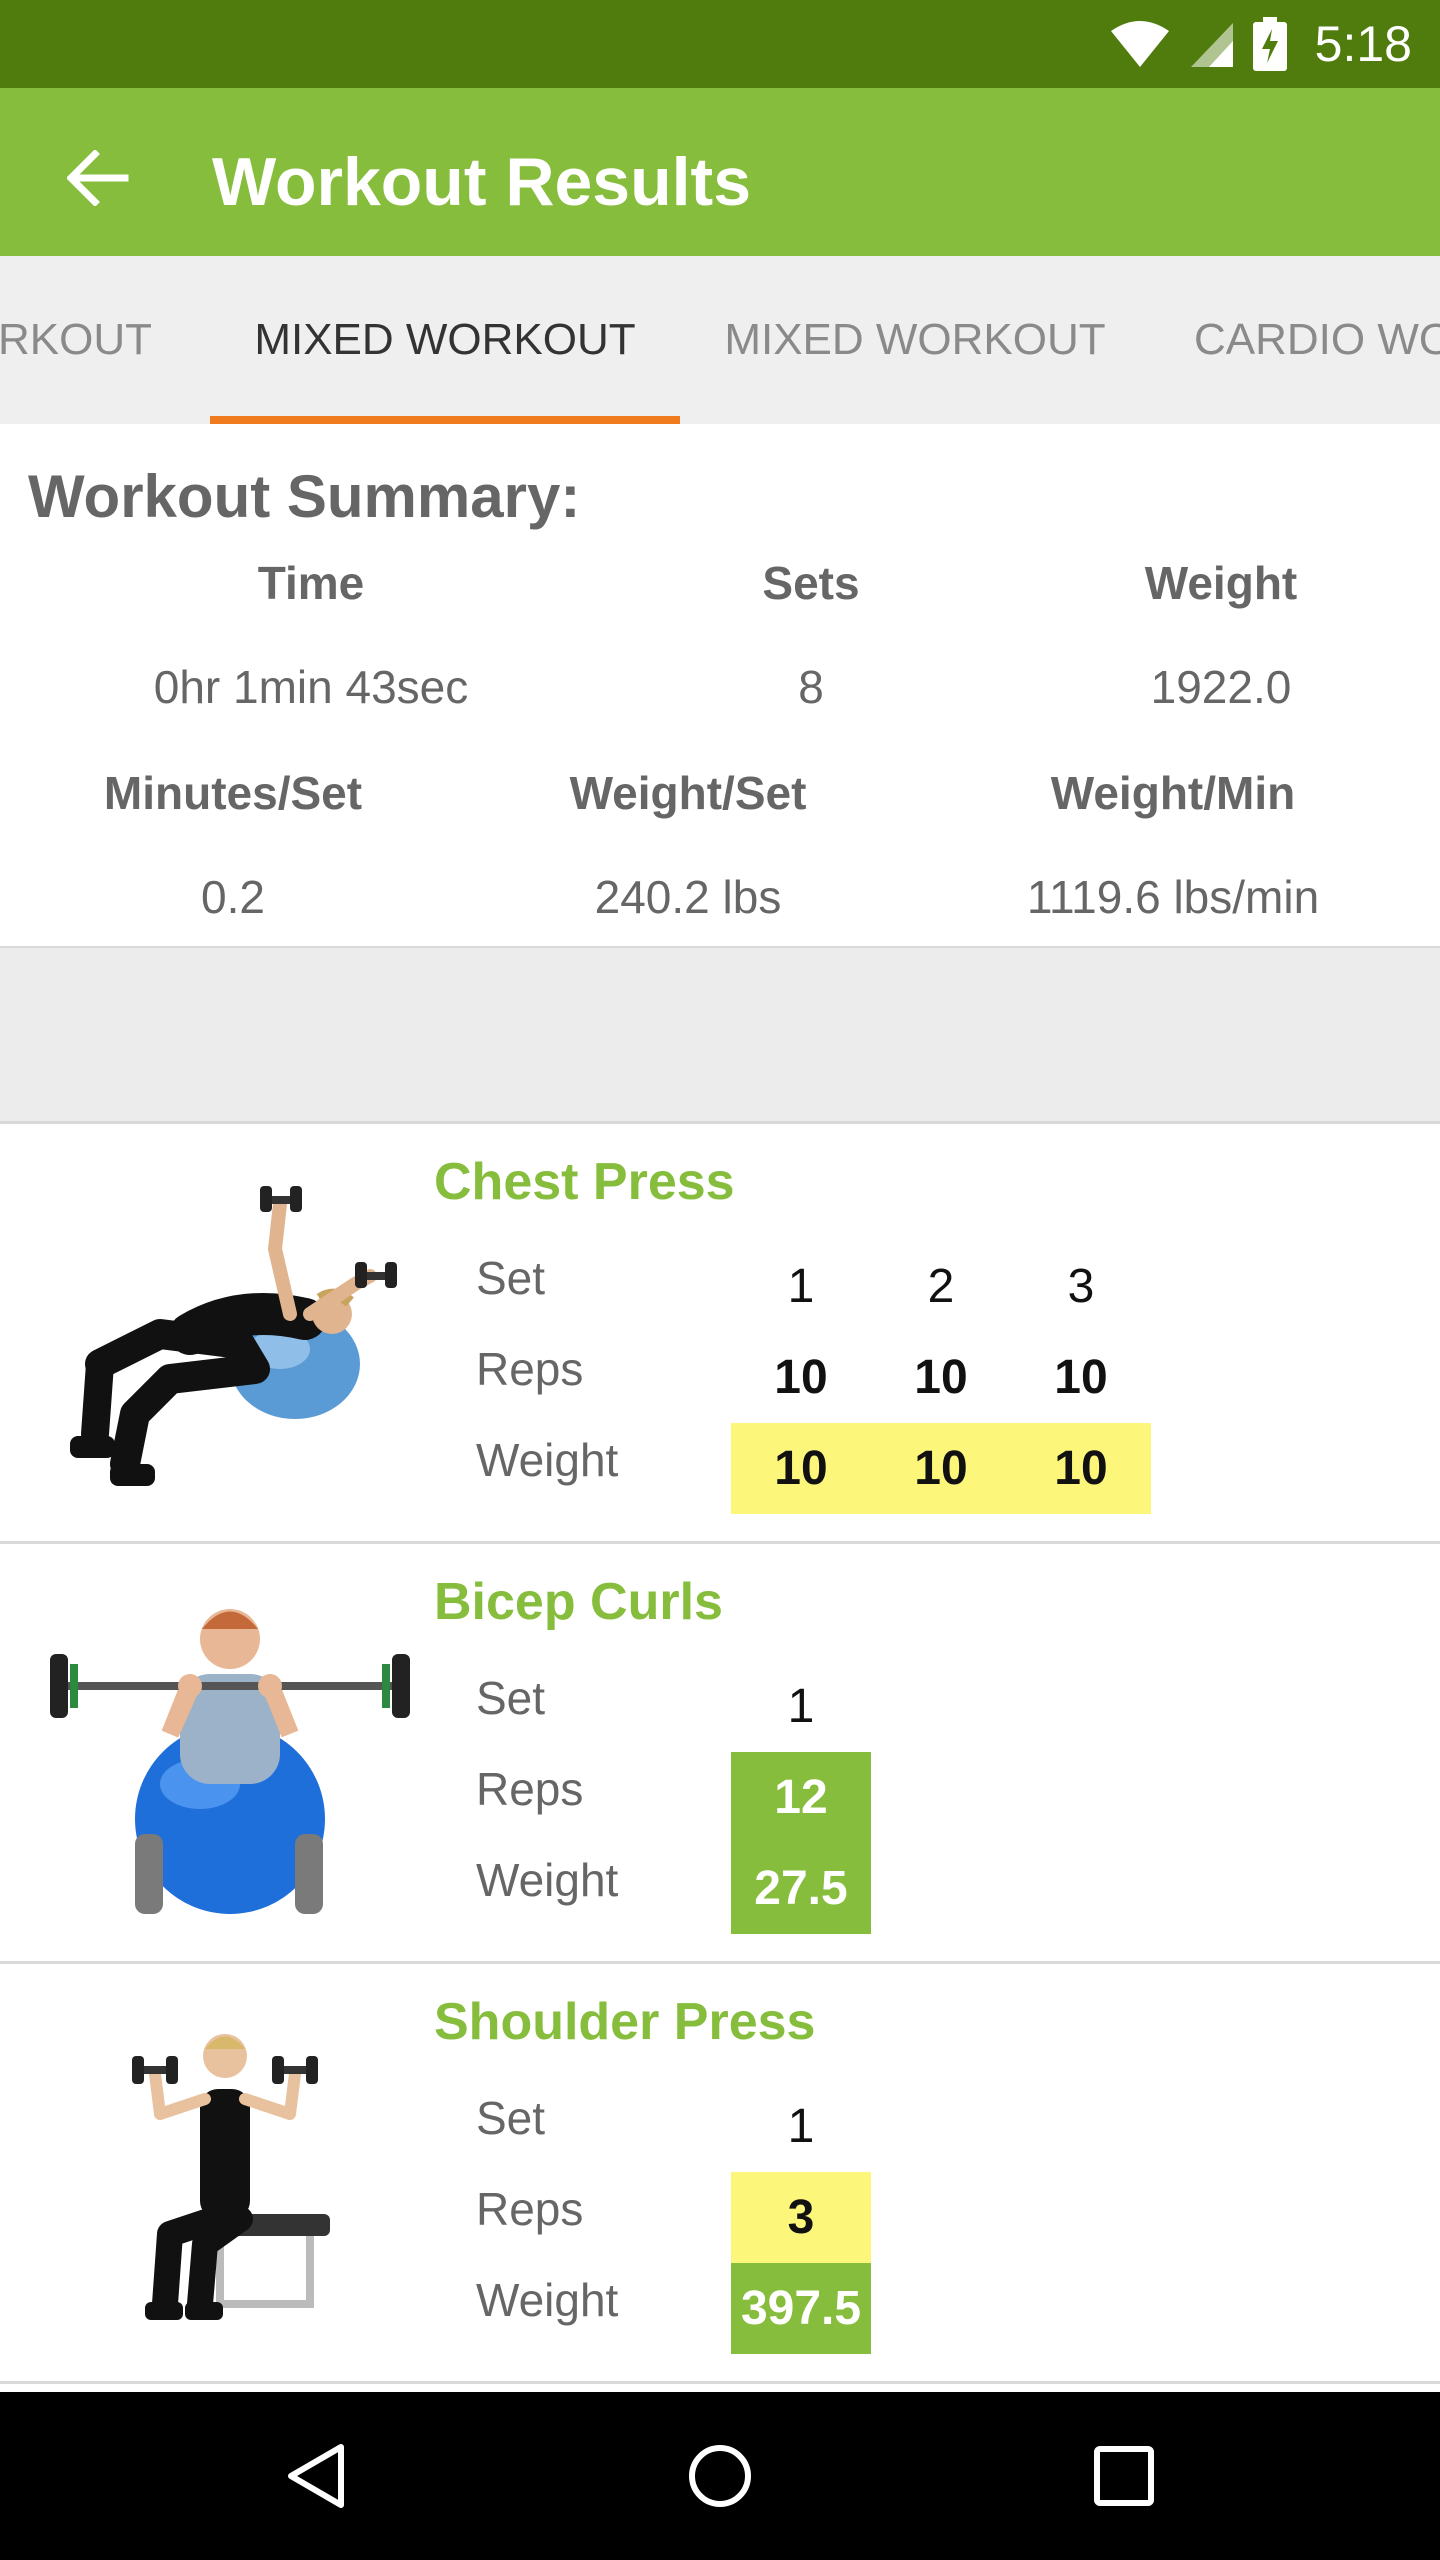 Image resolution: width=1440 pixels, height=2560 pixels. What do you see at coordinates (482, 182) in the screenshot?
I see `page-title: Workout Results` at bounding box center [482, 182].